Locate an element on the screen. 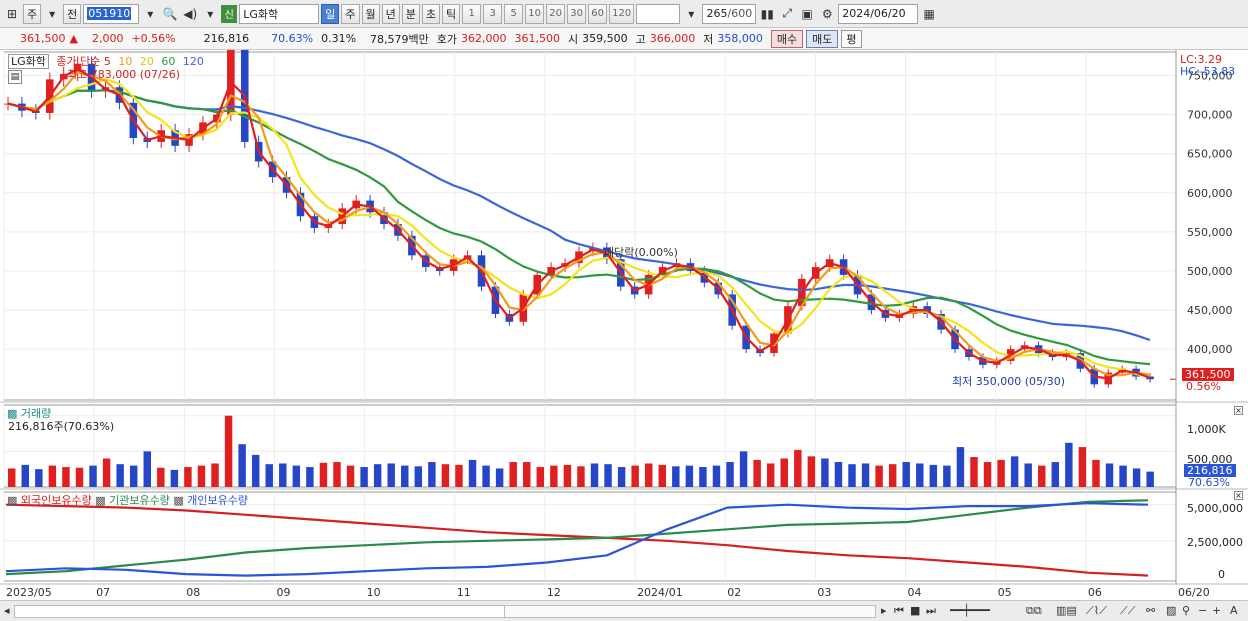 The height and width of the screenshot is (621, 1248). range-1-button: 1 is located at coordinates (472, 13).